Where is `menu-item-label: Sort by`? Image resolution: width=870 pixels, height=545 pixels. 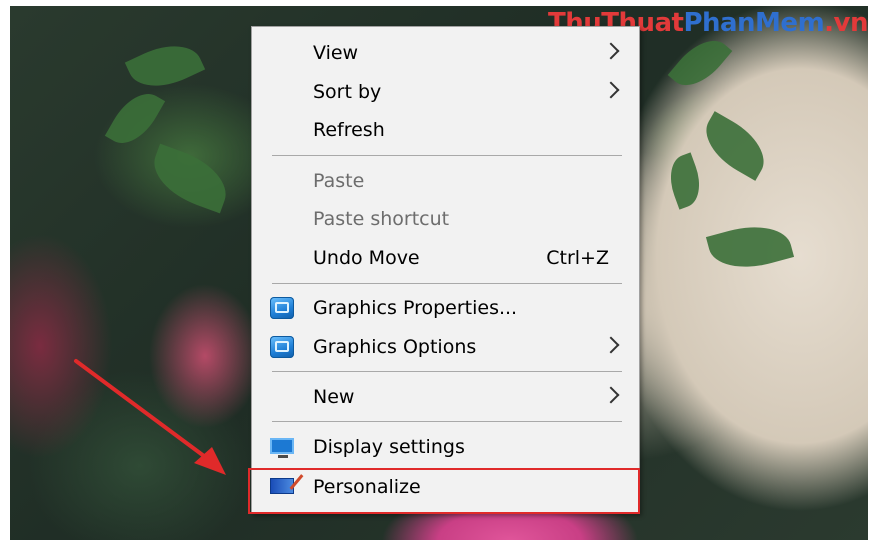
menu-item-label: Sort by is located at coordinates (347, 92).